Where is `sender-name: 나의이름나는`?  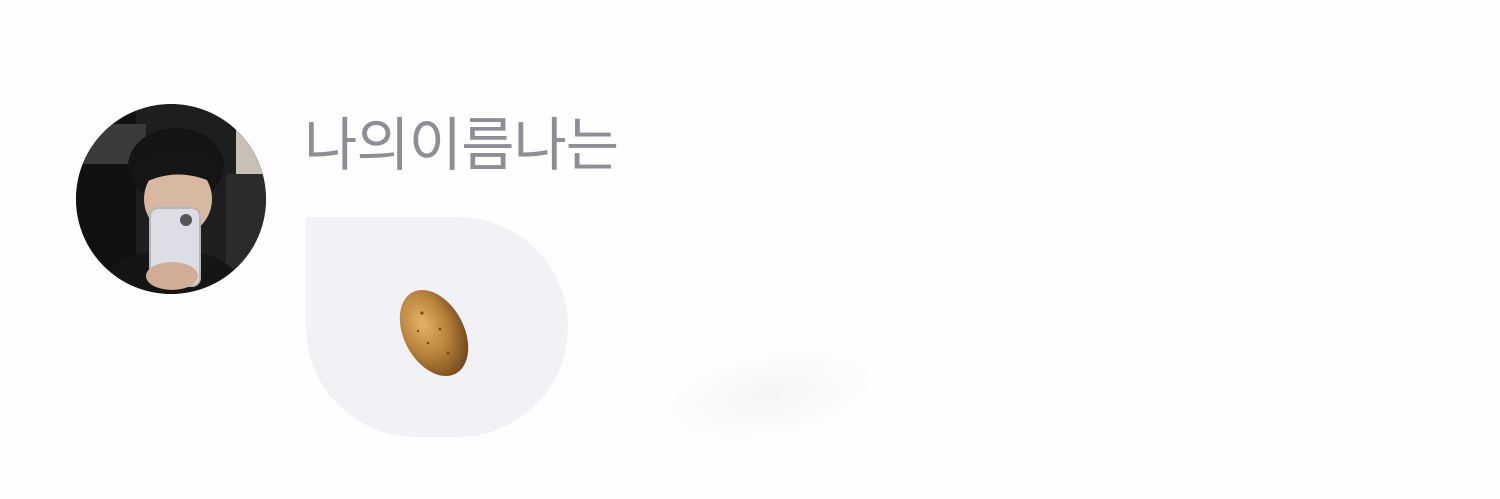 sender-name: 나의이름나는 is located at coordinates (461, 145).